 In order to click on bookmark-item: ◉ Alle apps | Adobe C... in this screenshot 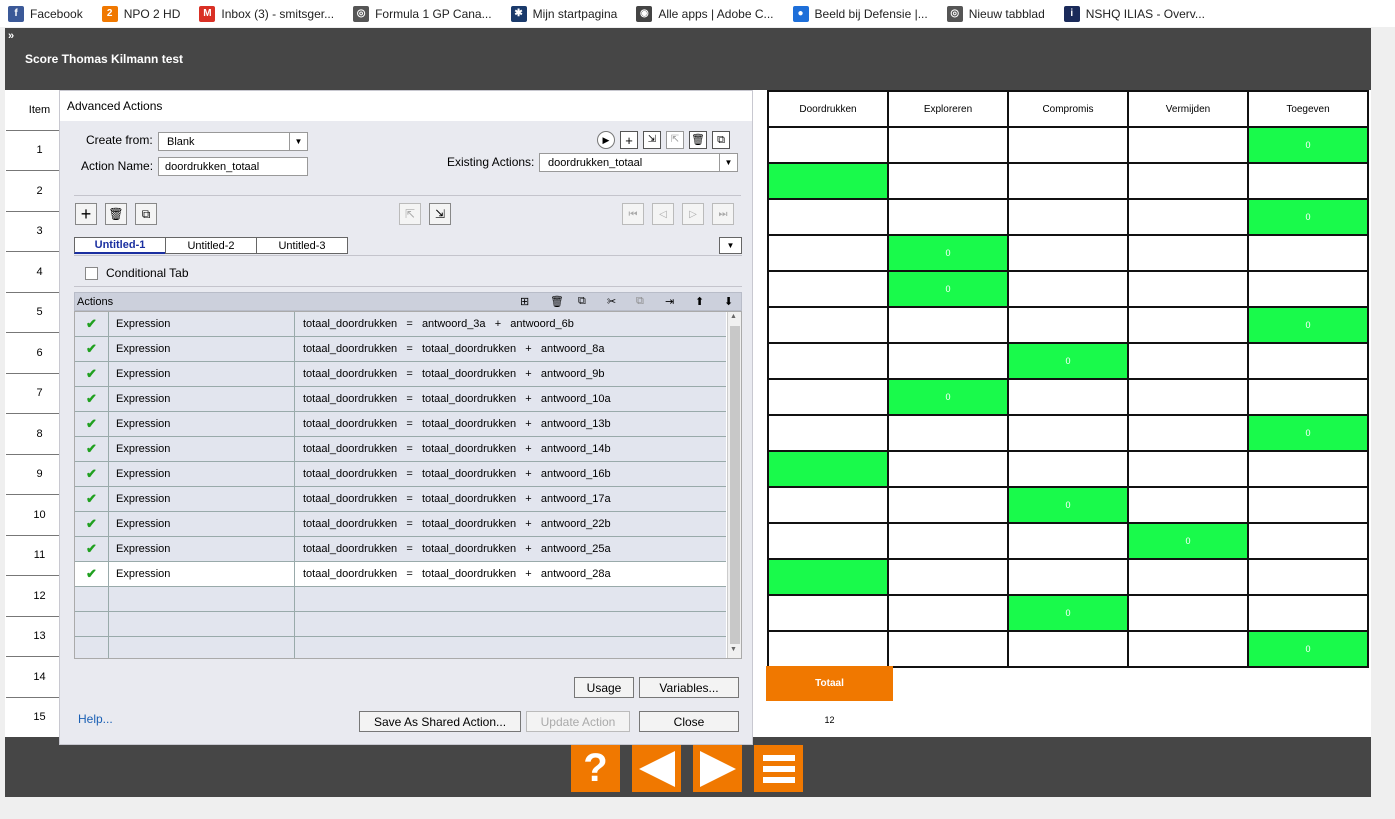, I will do `click(705, 13)`.